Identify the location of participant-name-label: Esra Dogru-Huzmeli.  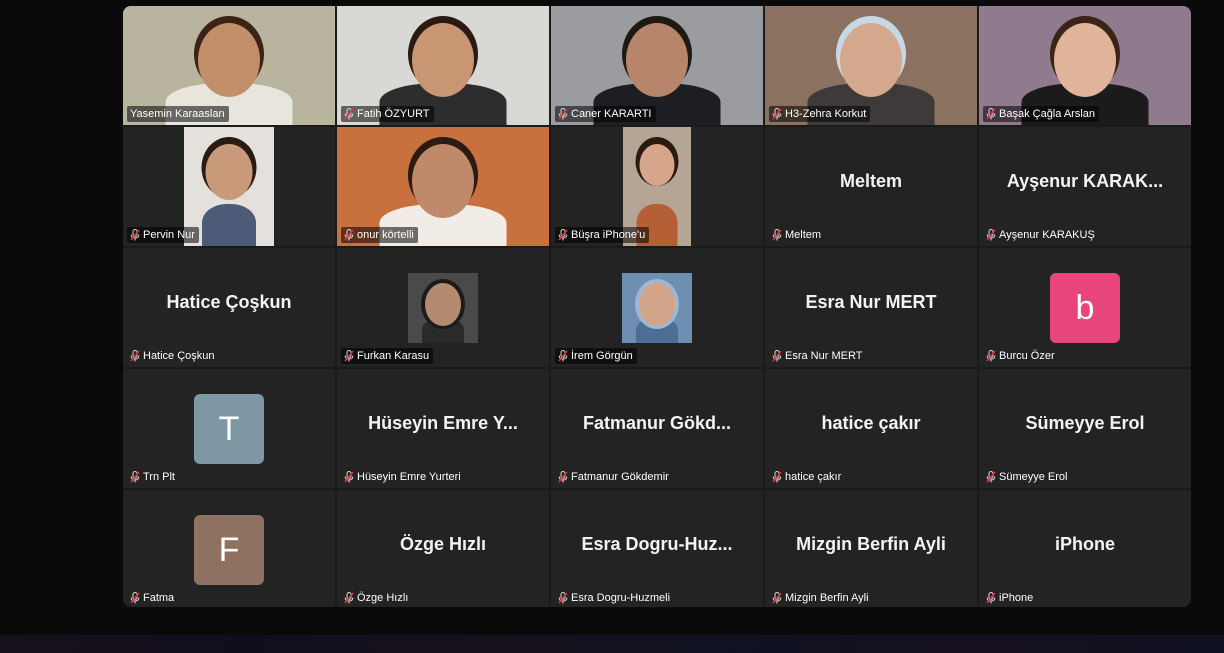
(614, 598).